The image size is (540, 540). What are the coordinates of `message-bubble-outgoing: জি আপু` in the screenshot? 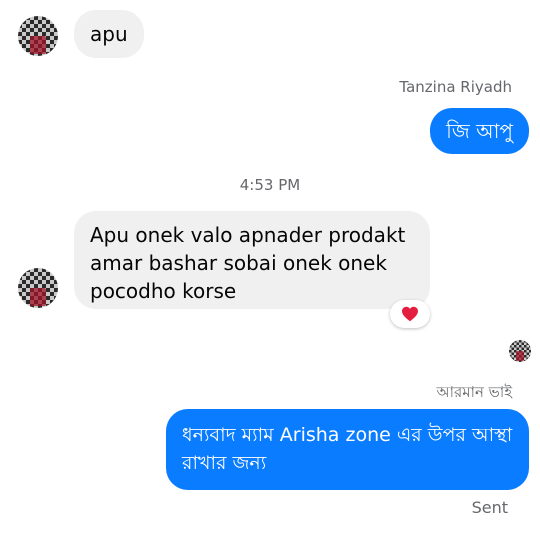 It's located at (479, 131).